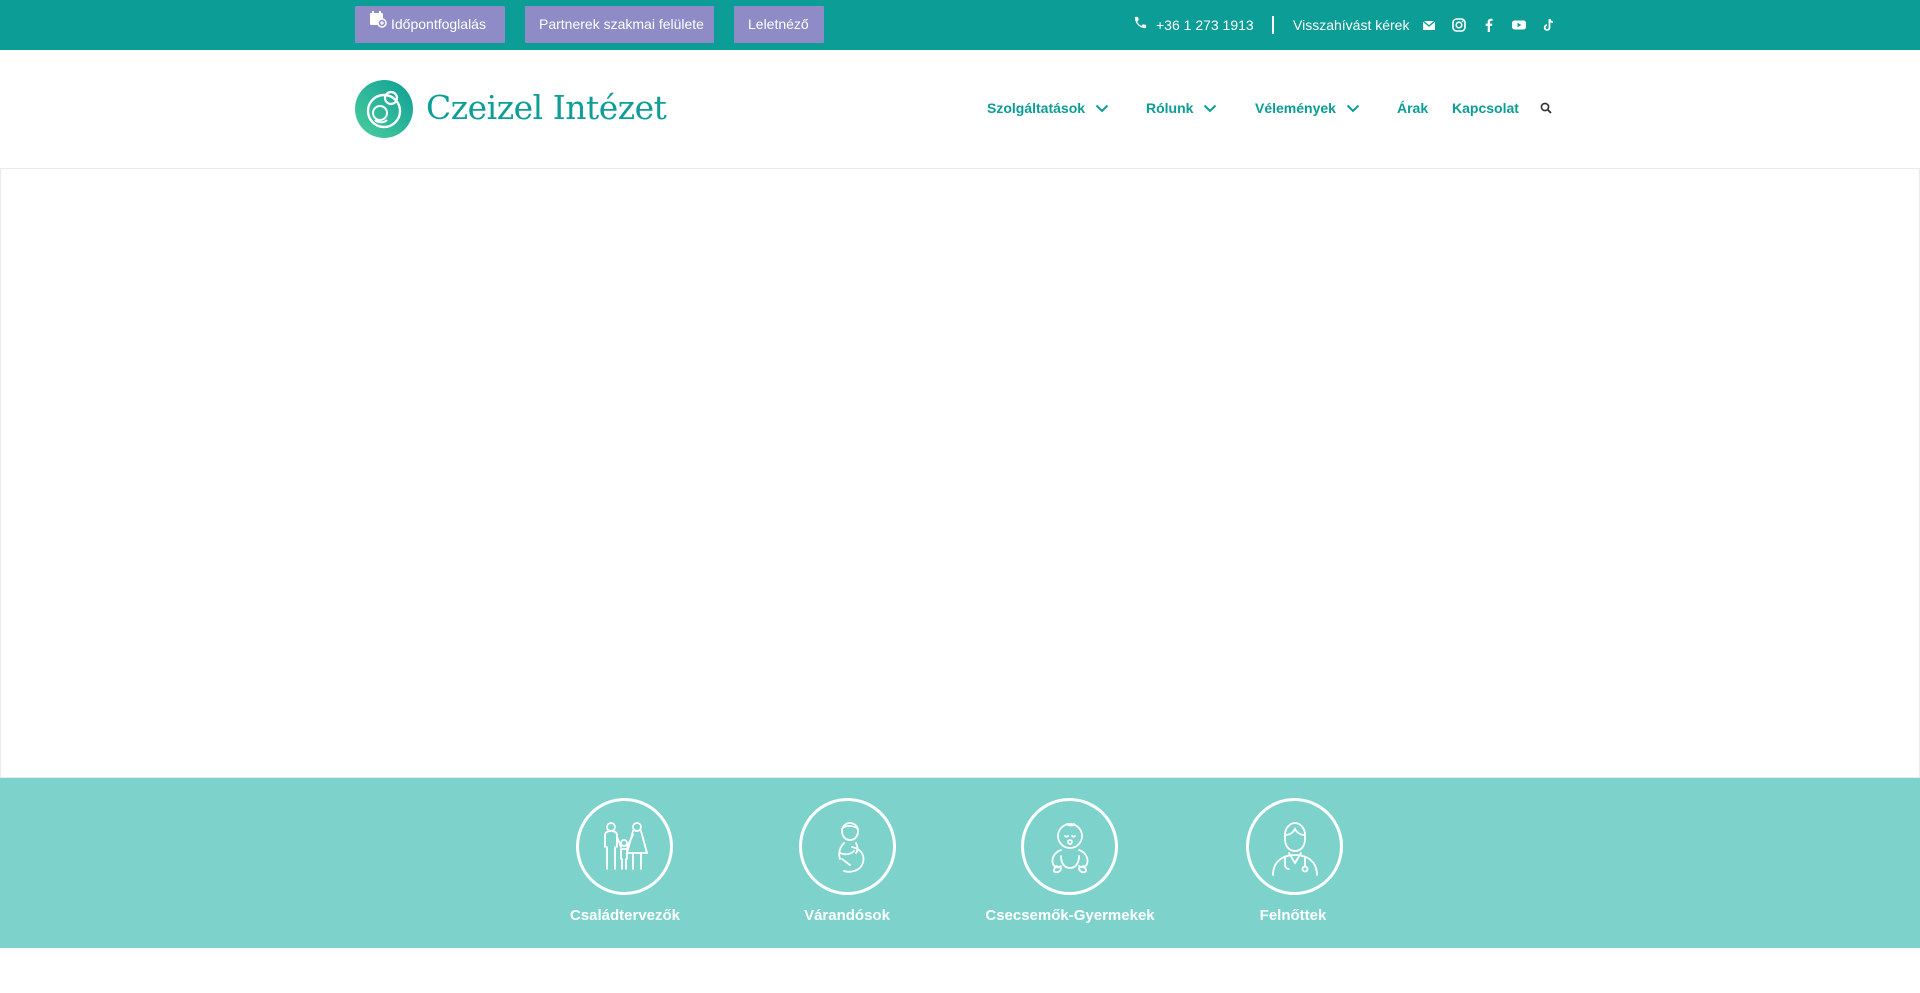  I want to click on category-label: Várandósok, so click(847, 915).